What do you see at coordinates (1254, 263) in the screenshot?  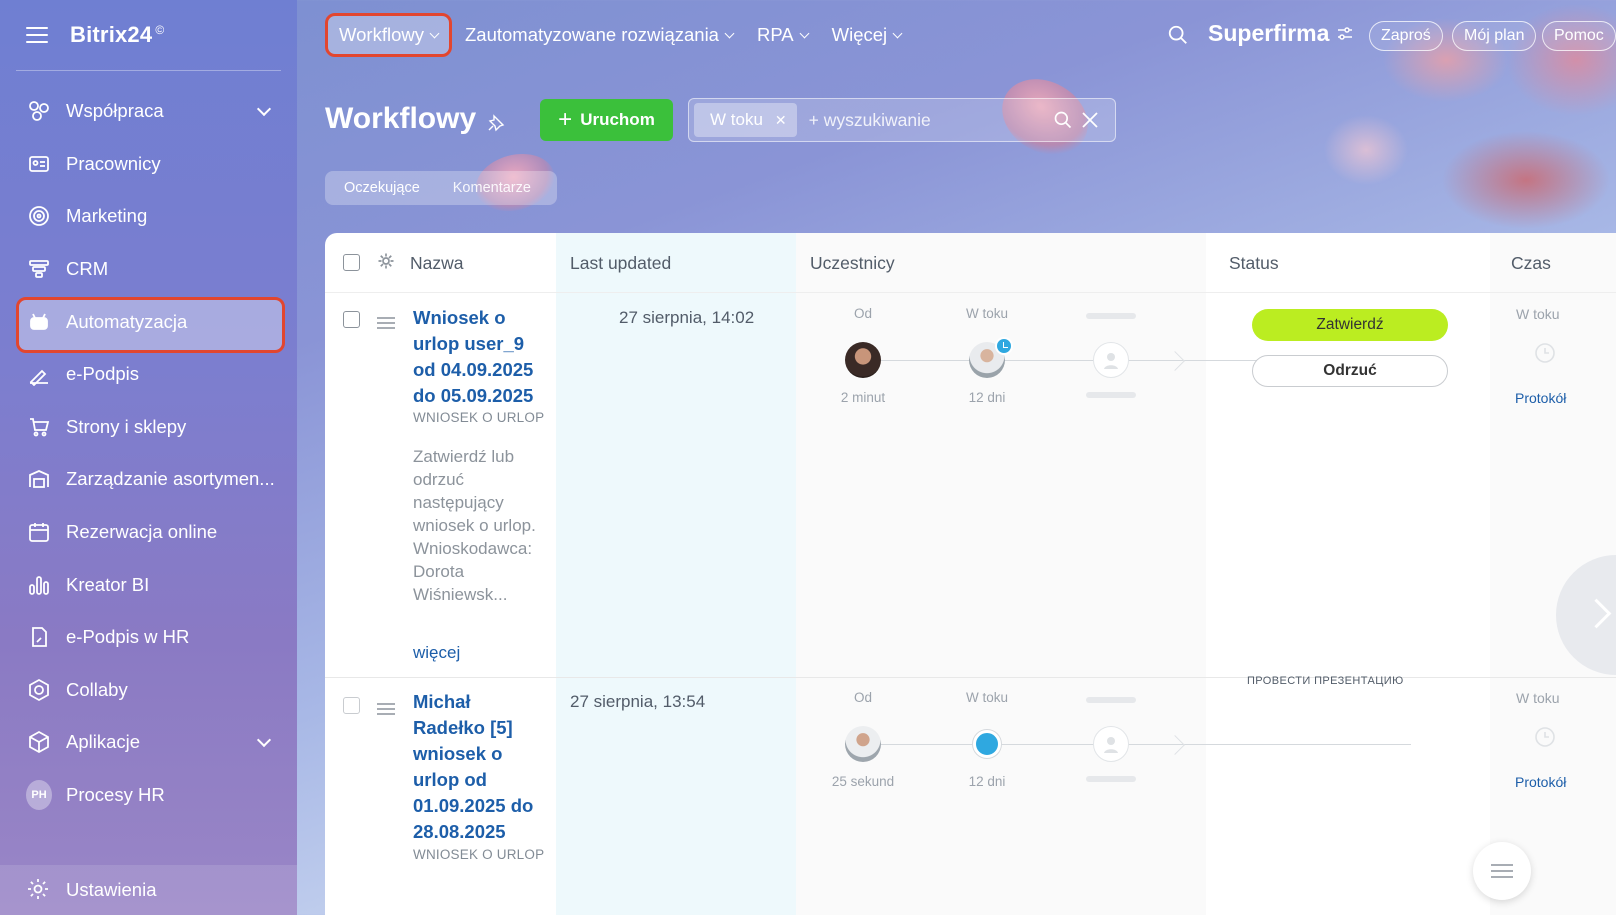 I see `header-status: Status` at bounding box center [1254, 263].